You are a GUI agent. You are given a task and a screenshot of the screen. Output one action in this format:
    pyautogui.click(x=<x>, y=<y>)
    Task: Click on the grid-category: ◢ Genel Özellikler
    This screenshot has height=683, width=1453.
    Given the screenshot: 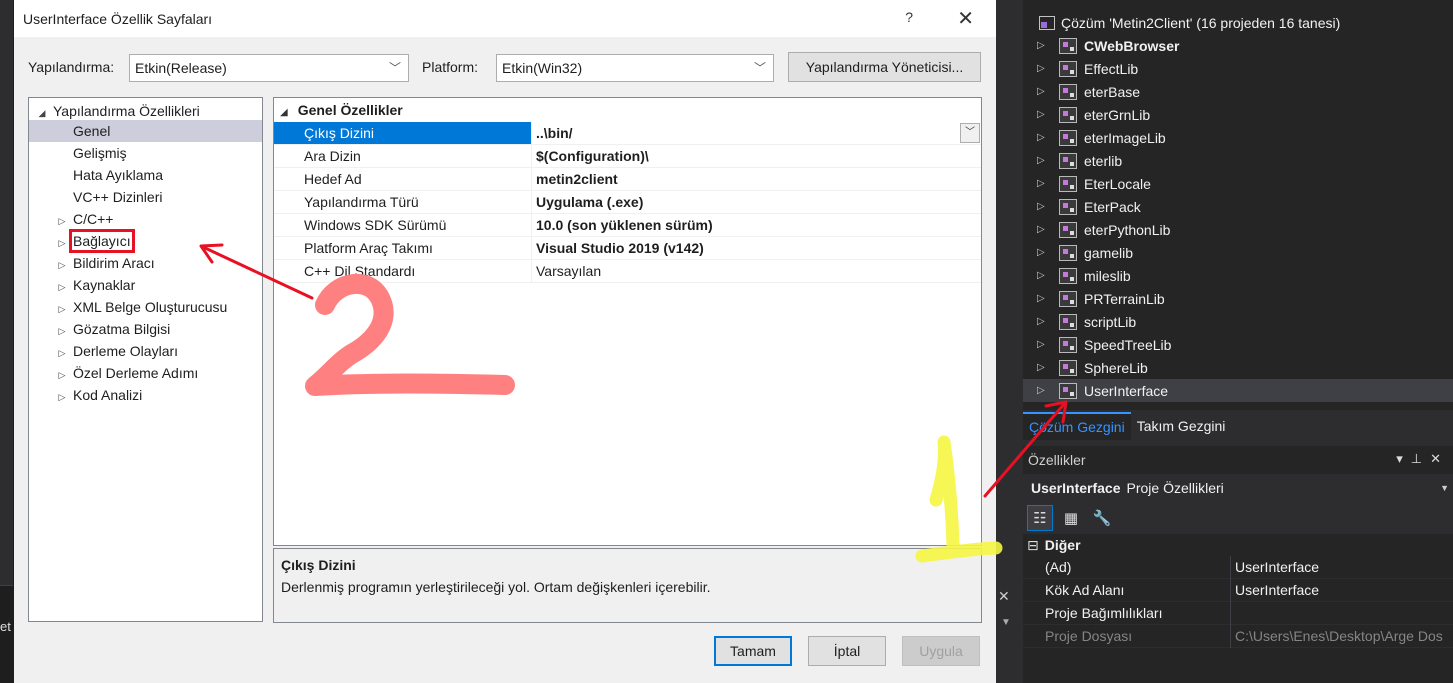 What is the action you would take?
    pyautogui.click(x=627, y=110)
    